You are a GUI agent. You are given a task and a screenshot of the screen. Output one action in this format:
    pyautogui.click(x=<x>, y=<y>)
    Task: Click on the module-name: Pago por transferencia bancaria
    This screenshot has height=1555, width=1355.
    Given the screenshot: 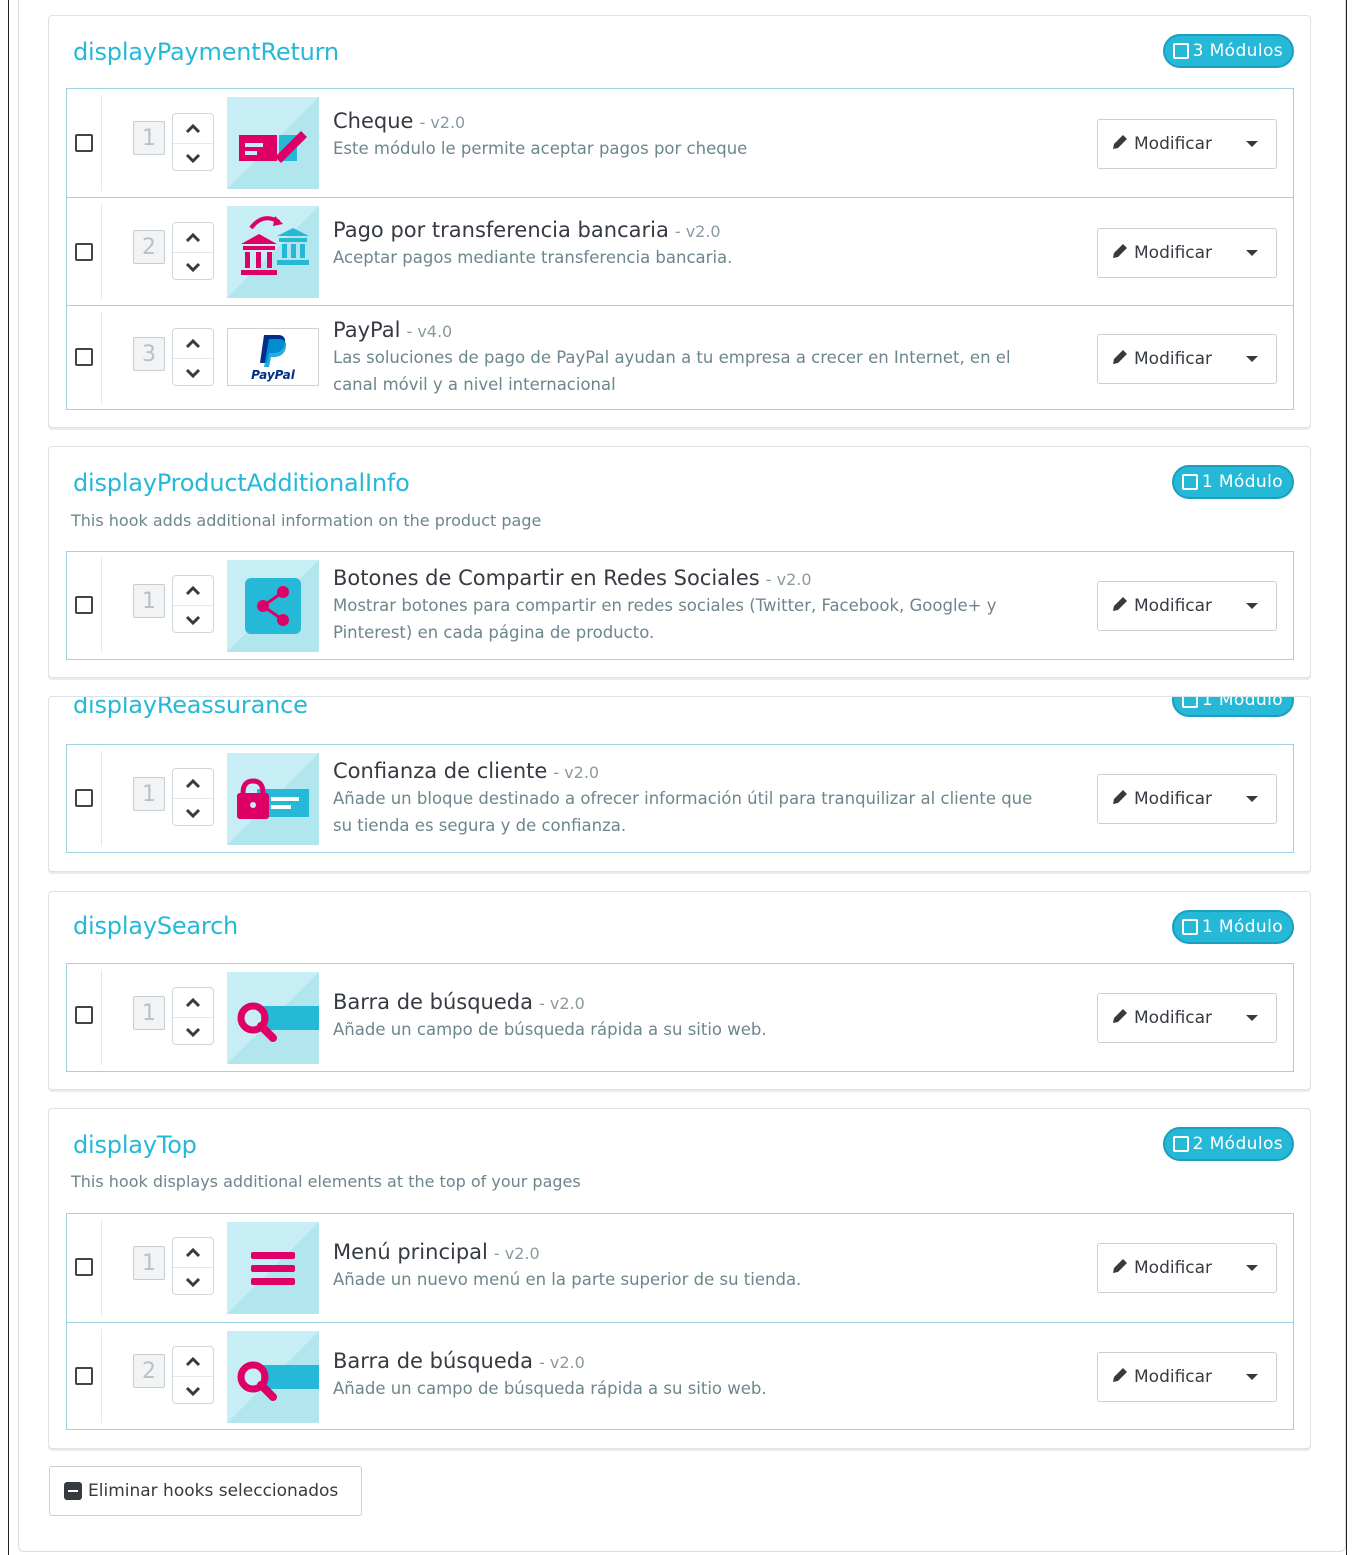 What is the action you would take?
    pyautogui.click(x=501, y=230)
    